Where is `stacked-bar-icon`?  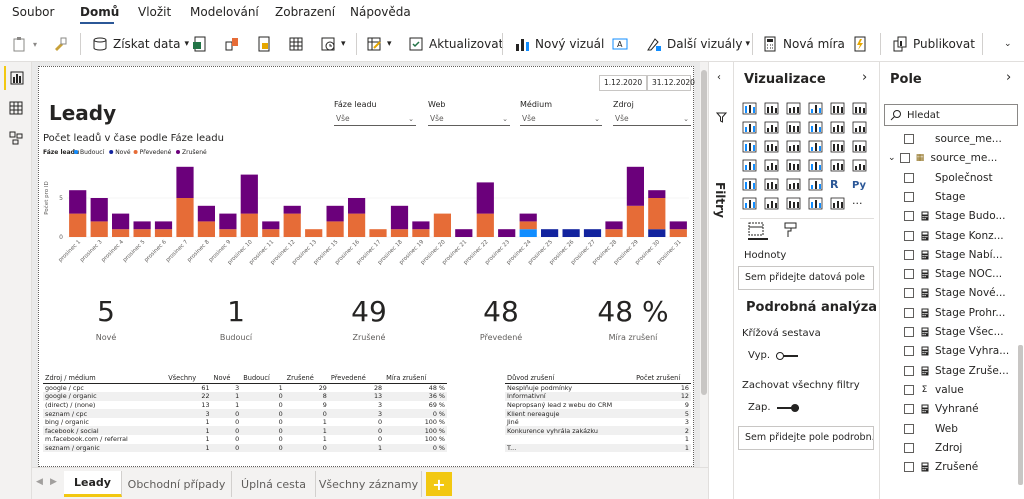
stacked-bar-icon is located at coordinates (750, 109).